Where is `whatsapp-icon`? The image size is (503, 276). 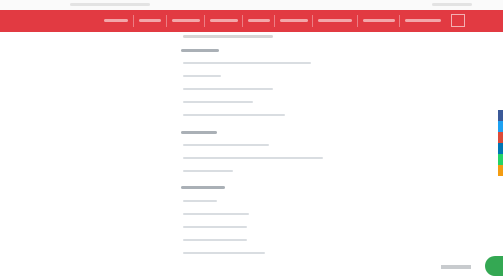 whatsapp-icon is located at coordinates (500, 159).